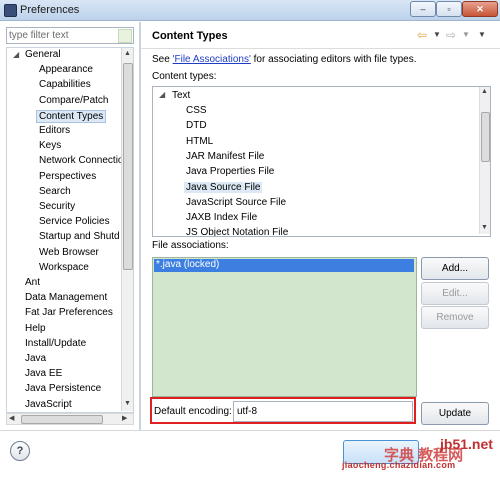 The image size is (500, 478). I want to click on maximize-button: ▫, so click(449, 9).